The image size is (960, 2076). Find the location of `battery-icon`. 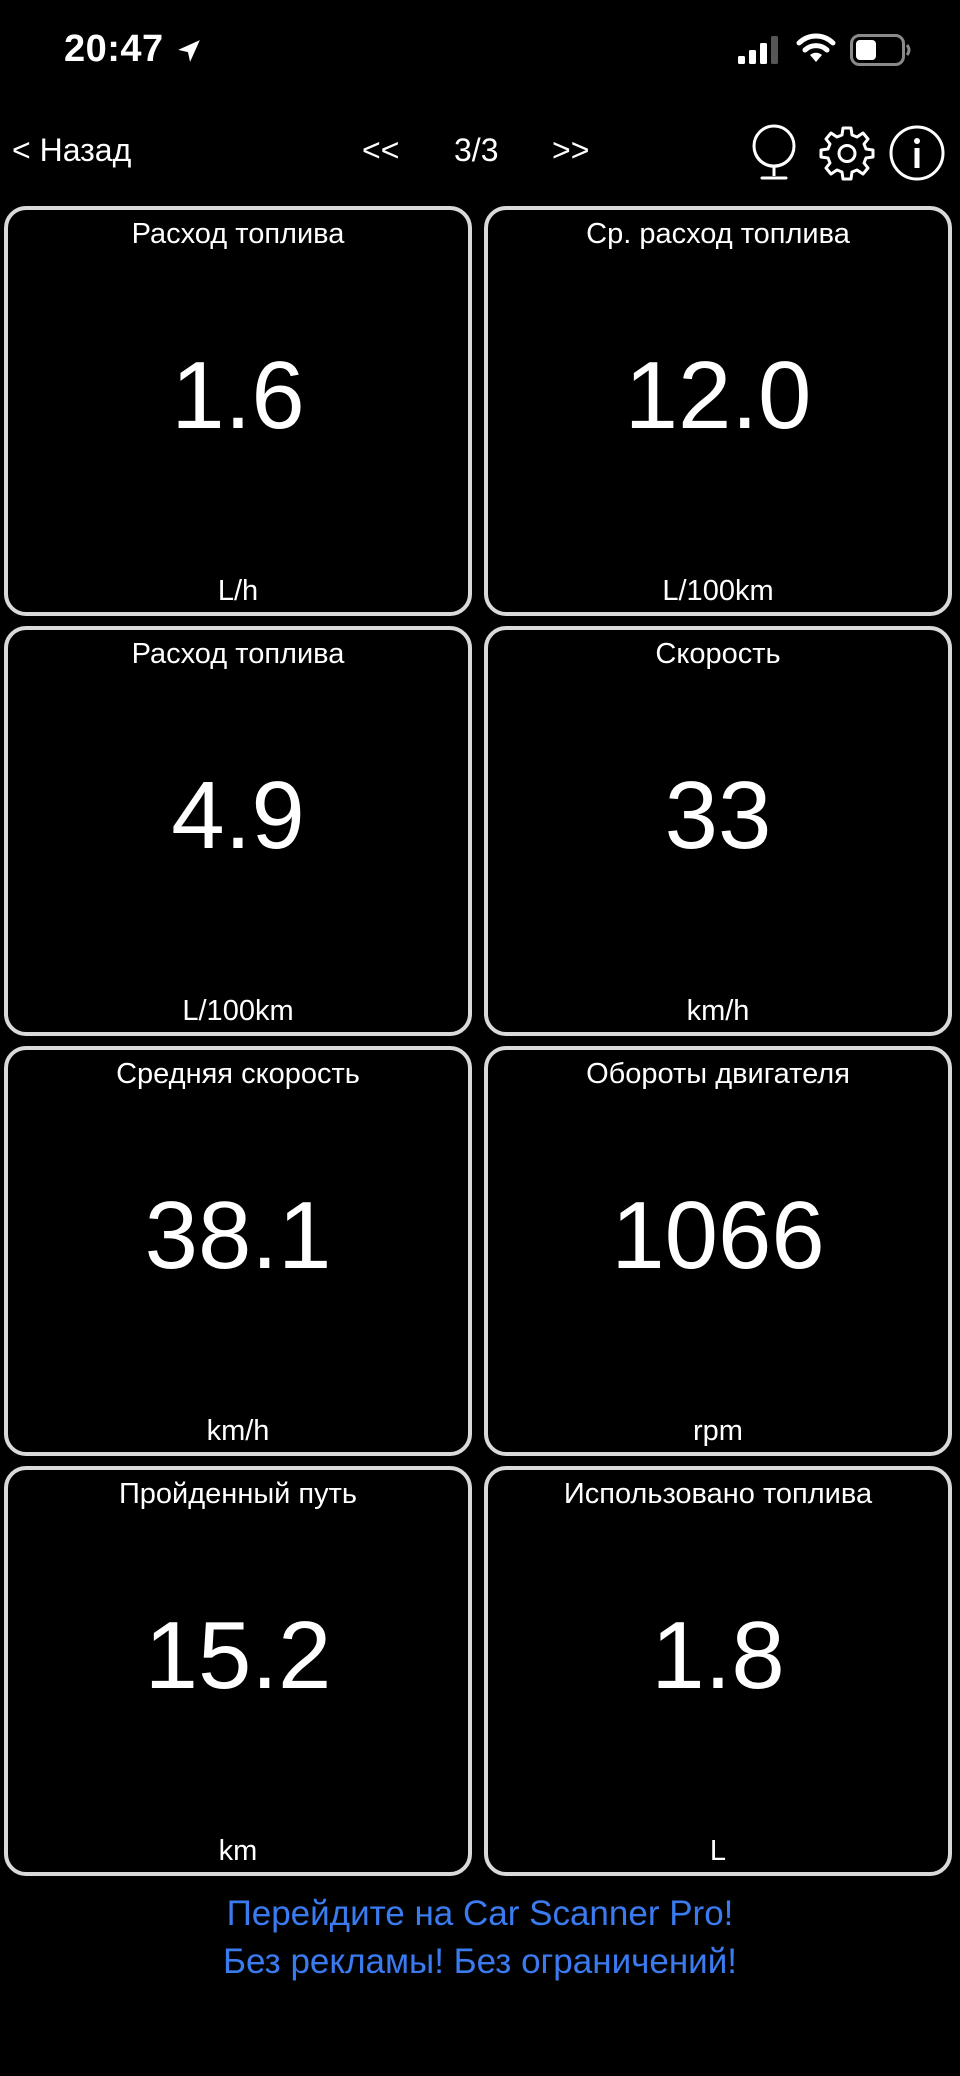

battery-icon is located at coordinates (880, 50).